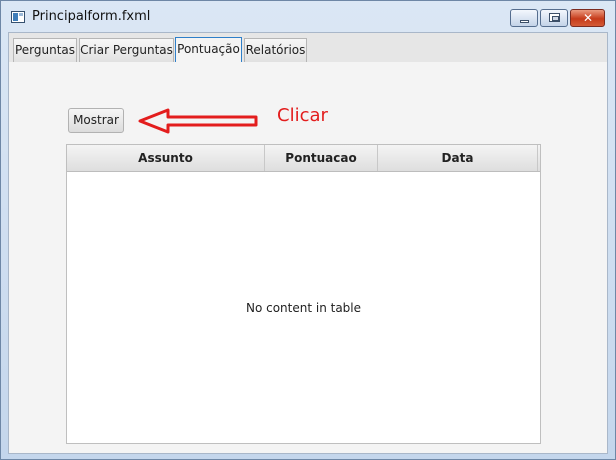 The image size is (616, 460). Describe the element at coordinates (458, 158) in the screenshot. I see `column-header-data: Data` at that location.